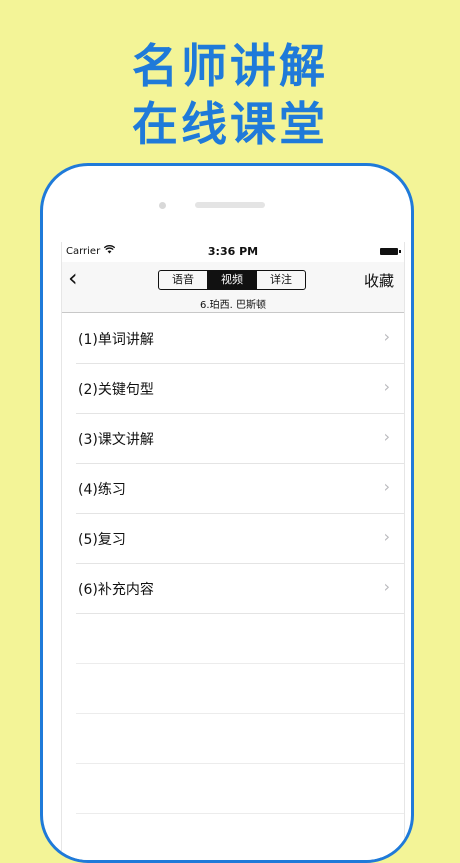  Describe the element at coordinates (230, 66) in the screenshot. I see `promo-headline-1: 名师讲解` at that location.